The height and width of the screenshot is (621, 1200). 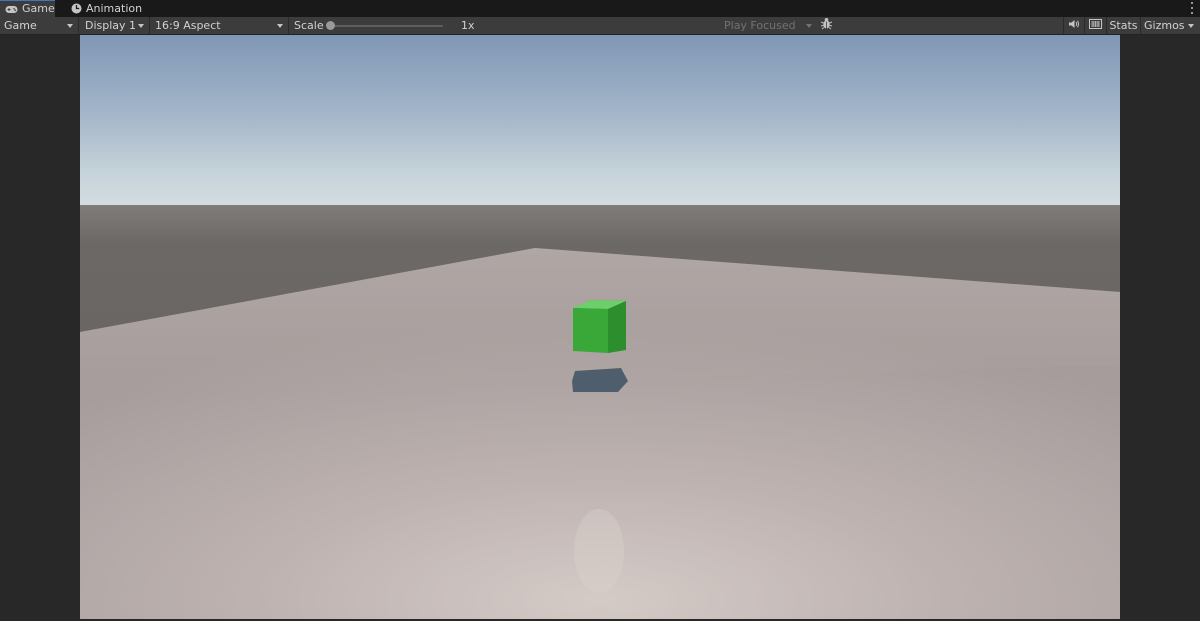 What do you see at coordinates (11, 9) in the screenshot?
I see `gamepad-icon` at bounding box center [11, 9].